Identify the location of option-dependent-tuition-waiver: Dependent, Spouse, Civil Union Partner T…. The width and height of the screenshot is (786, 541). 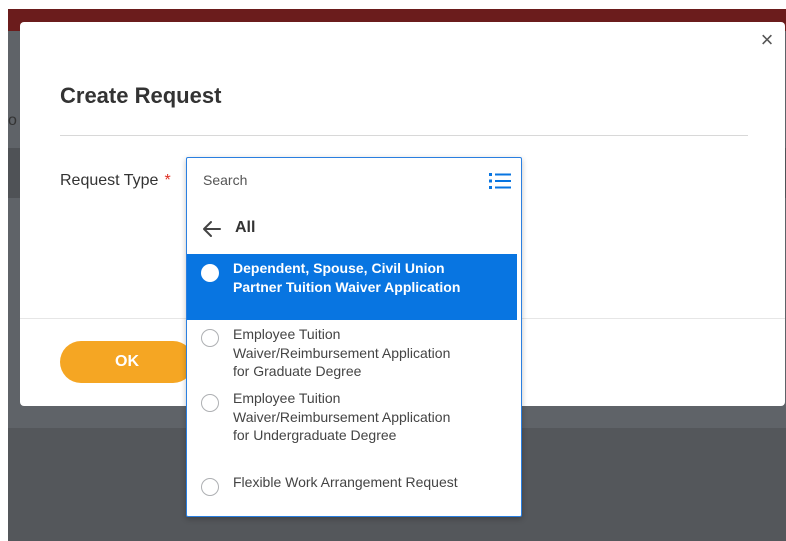
(352, 287).